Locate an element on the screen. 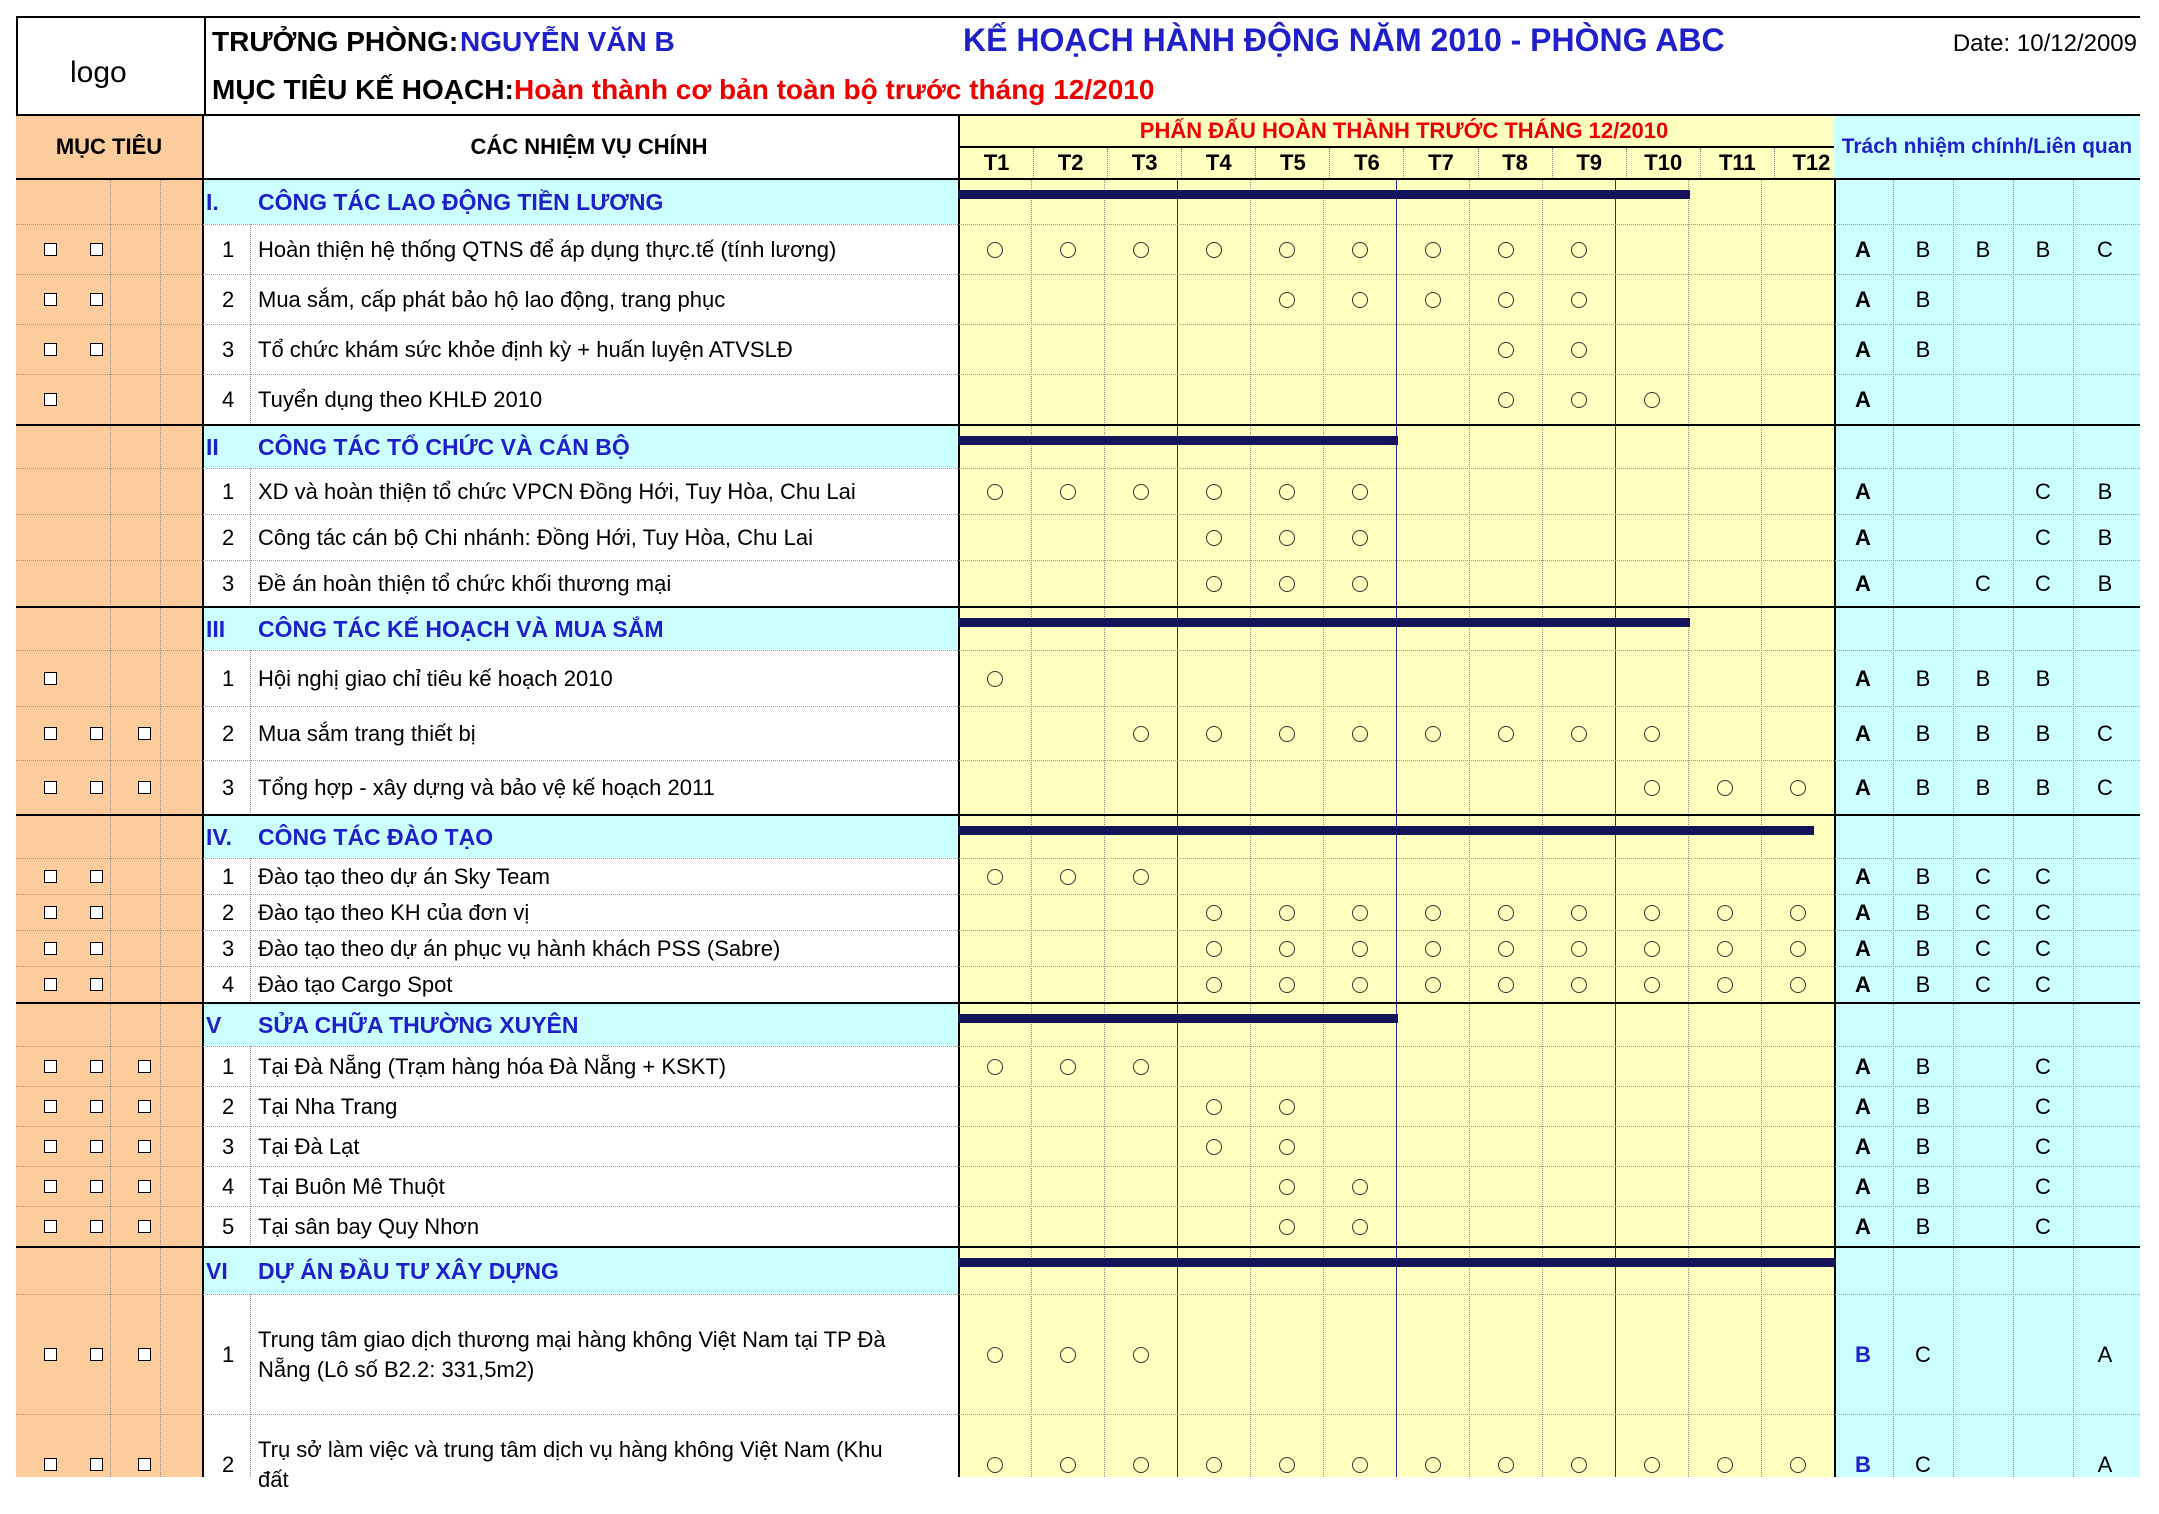 The image size is (2159, 1514). task-row: 2 Mua sắm trang thiết bị A B B B C is located at coordinates (1078, 733).